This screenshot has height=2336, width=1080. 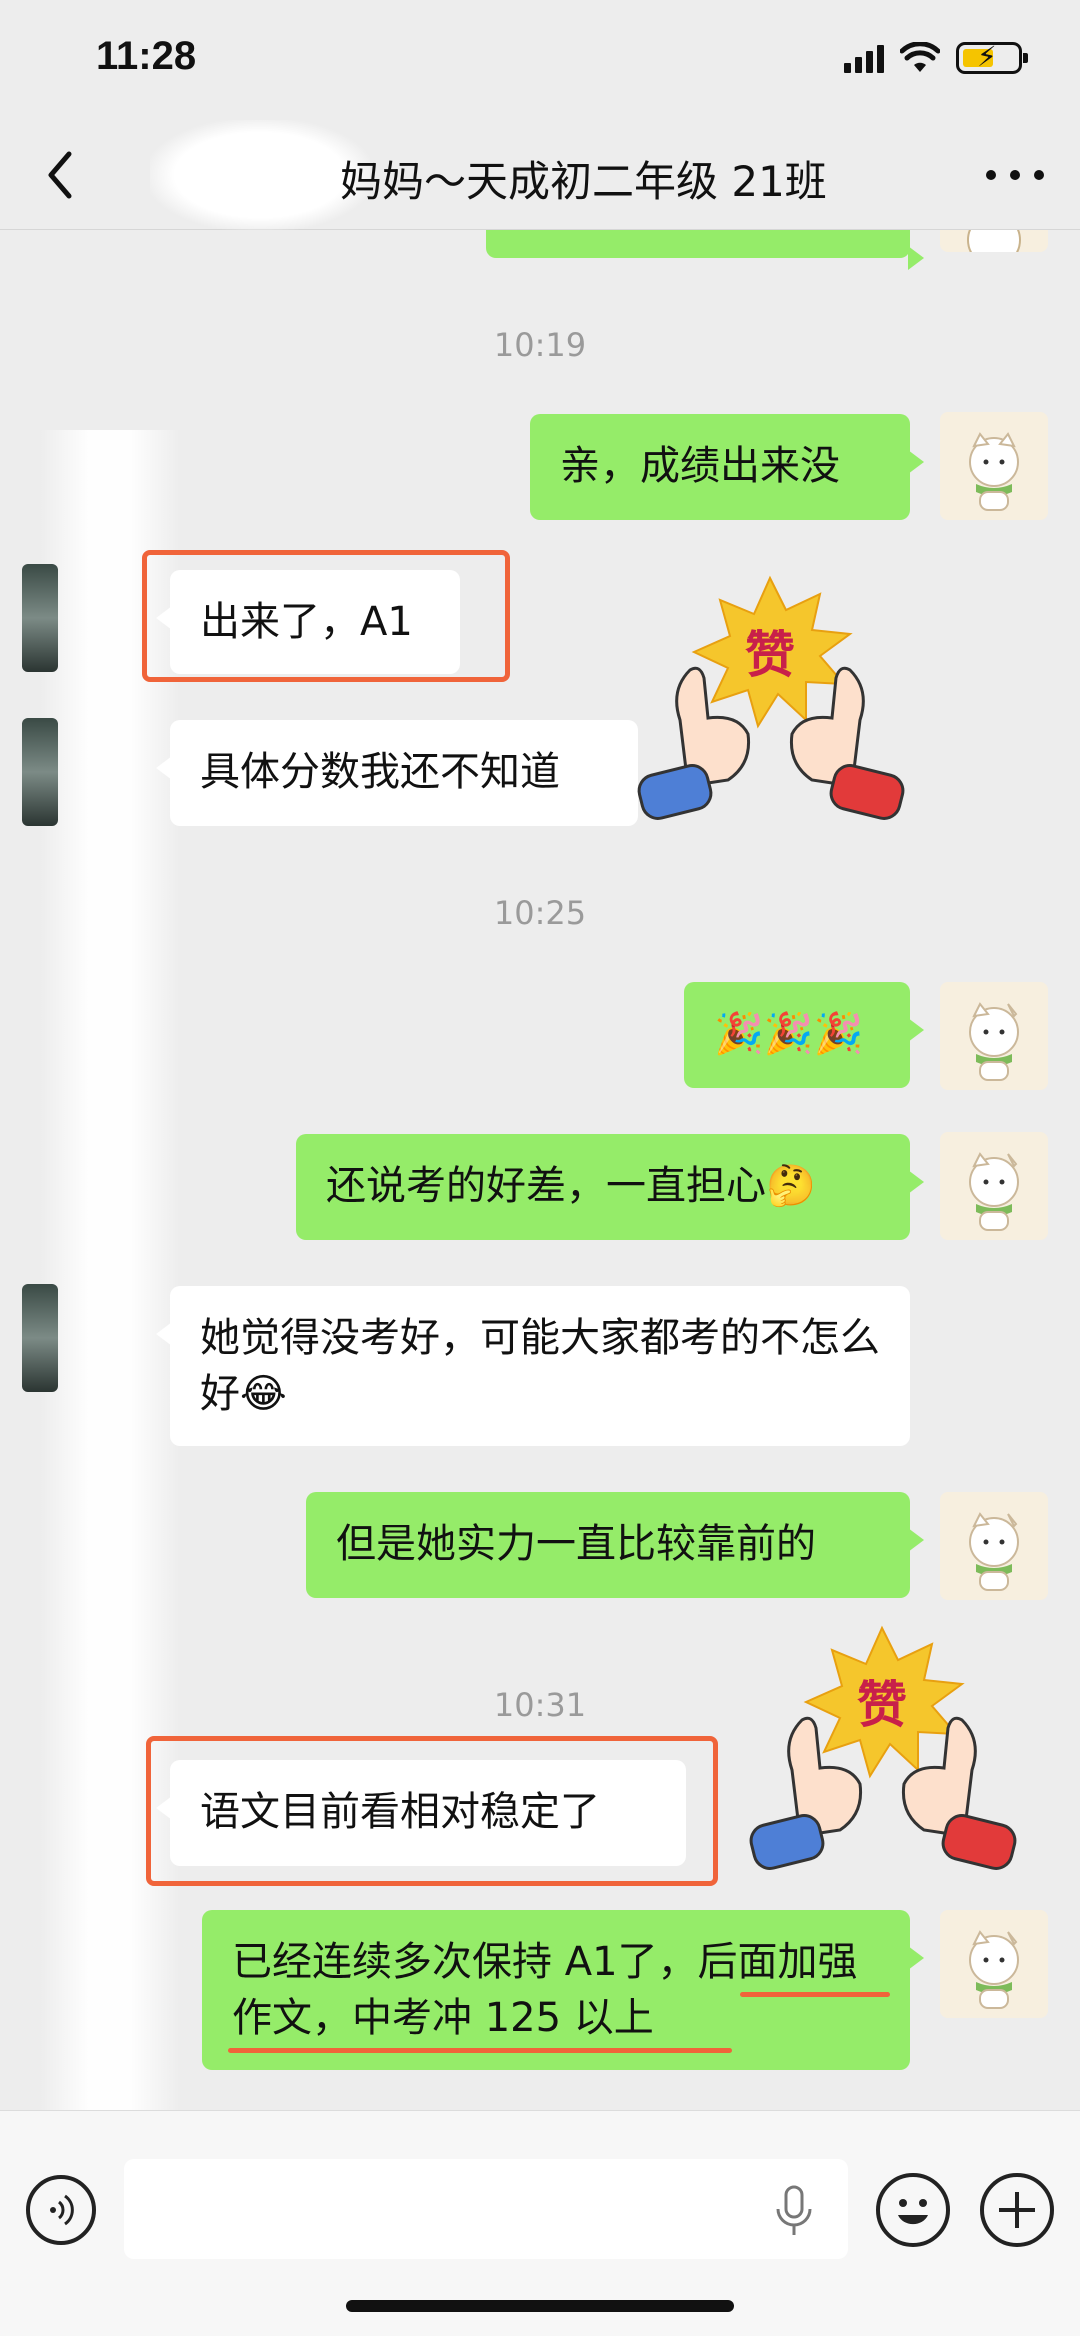 I want to click on more-options-button, so click(x=1015, y=175).